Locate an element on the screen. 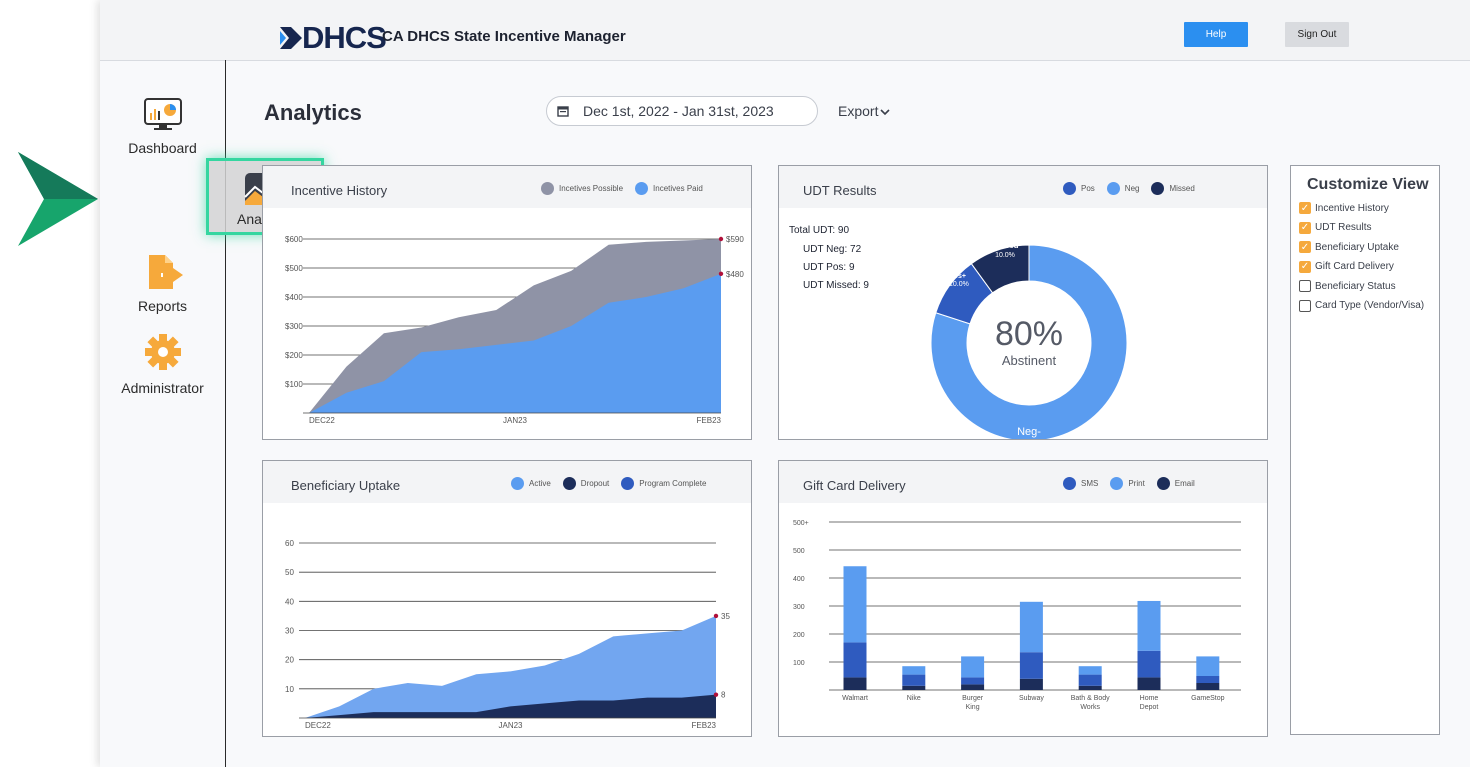 This screenshot has width=1470, height=767. customize-option: Card Type (Vendor/Visa) is located at coordinates (1361, 305).